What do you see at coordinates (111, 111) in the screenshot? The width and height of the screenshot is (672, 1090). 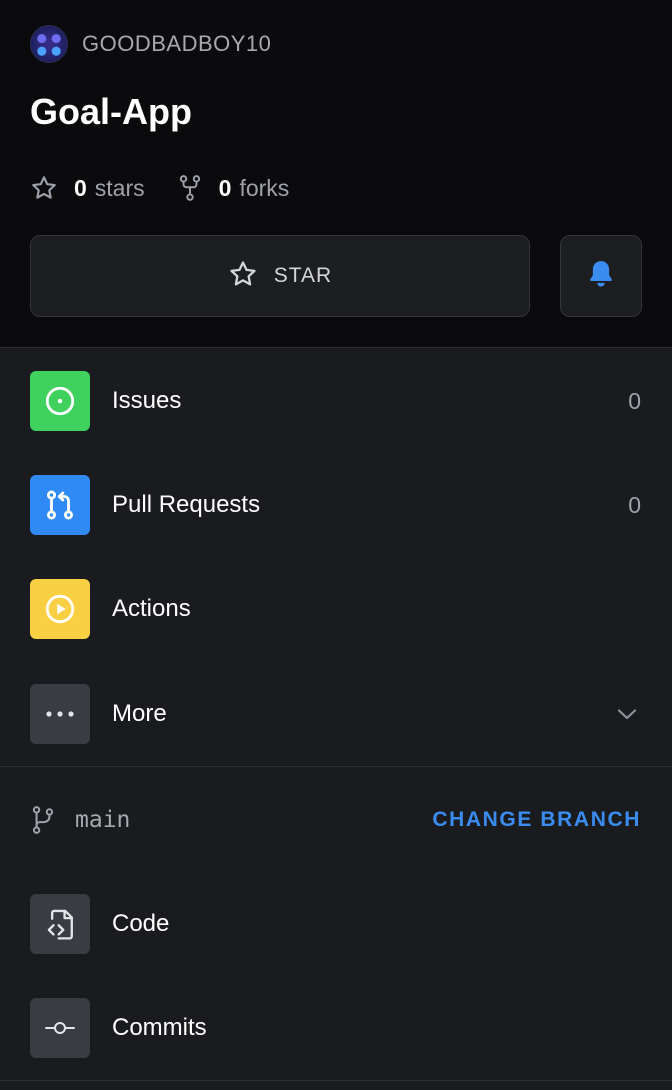 I see `repo-title: Goal-App` at bounding box center [111, 111].